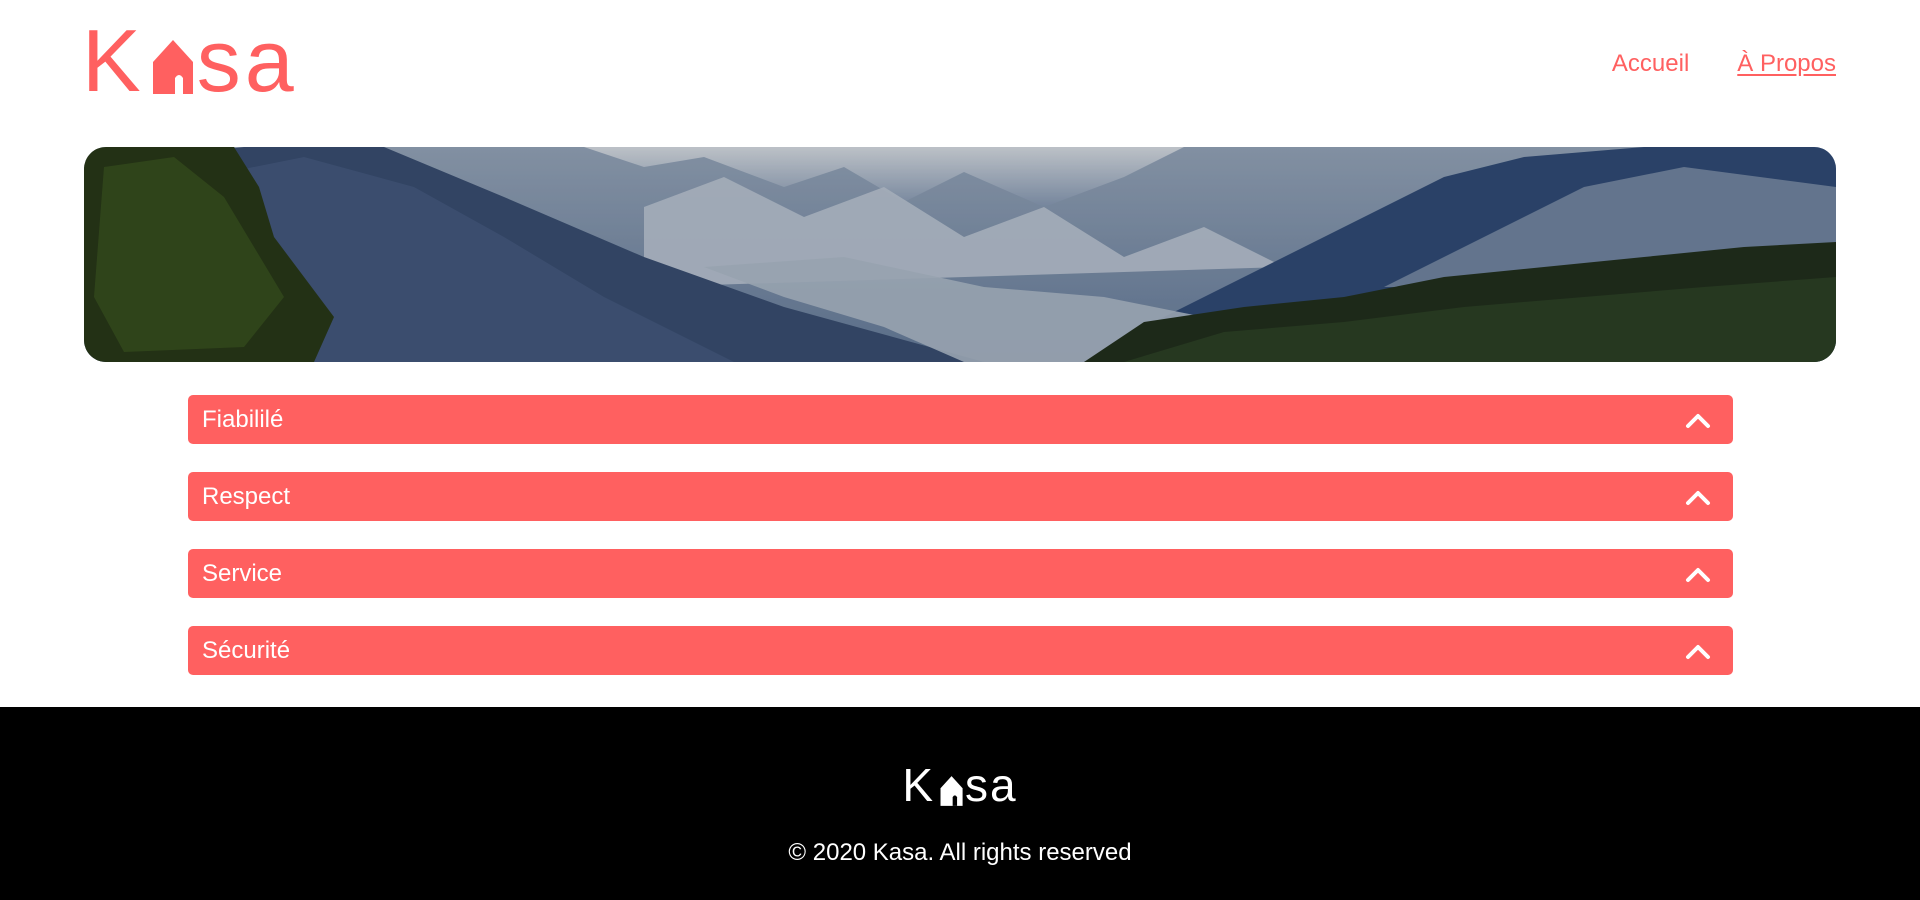  I want to click on main-nav: Accueil À Propos, so click(1724, 64).